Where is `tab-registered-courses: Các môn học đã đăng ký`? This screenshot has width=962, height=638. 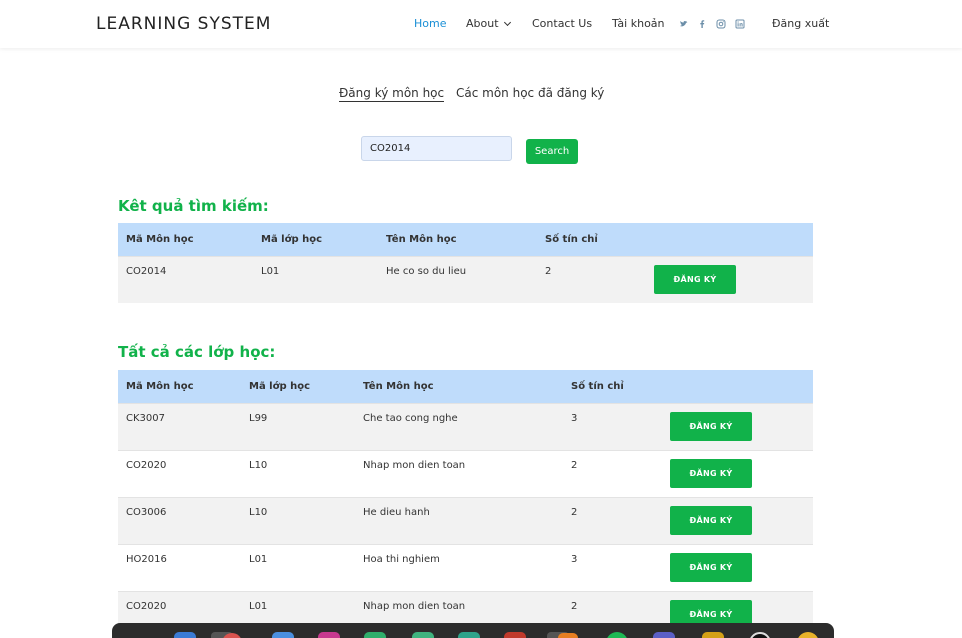
tab-registered-courses: Các môn học đã đăng ký is located at coordinates (530, 93).